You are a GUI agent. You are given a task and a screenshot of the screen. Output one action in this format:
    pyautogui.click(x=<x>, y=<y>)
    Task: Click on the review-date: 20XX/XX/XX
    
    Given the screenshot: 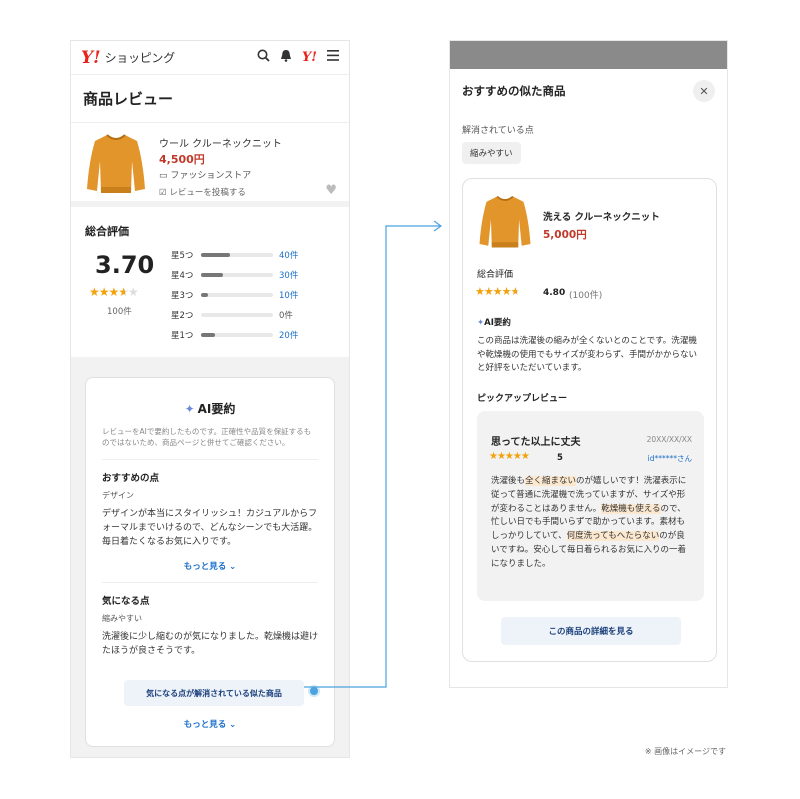 What is the action you would take?
    pyautogui.click(x=669, y=439)
    